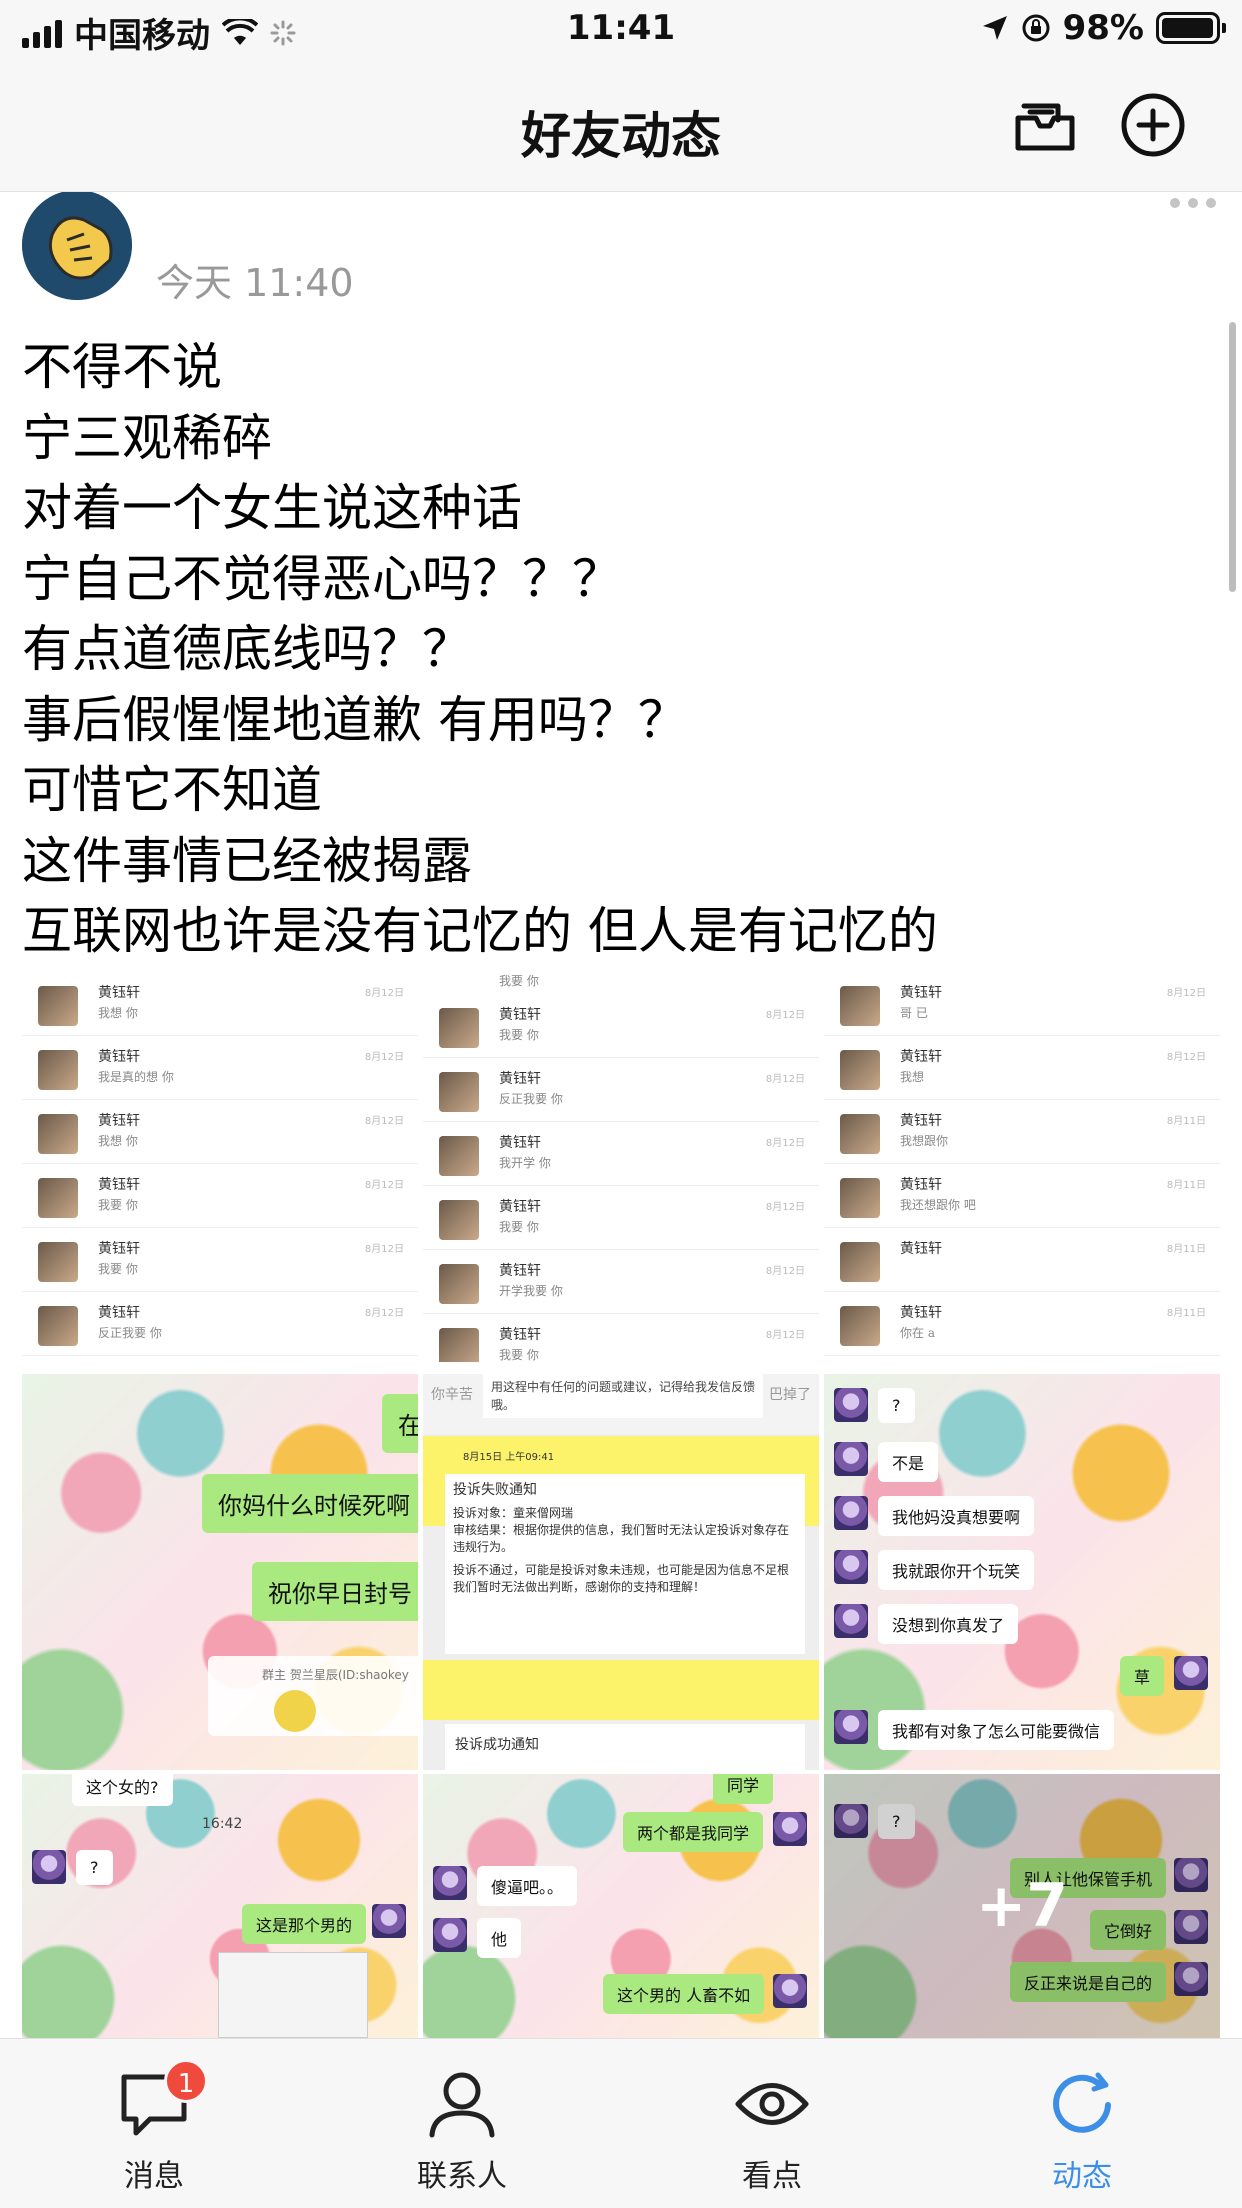  Describe the element at coordinates (693, 1832) in the screenshot. I see `chat-bubble: 两个都是我同学` at that location.